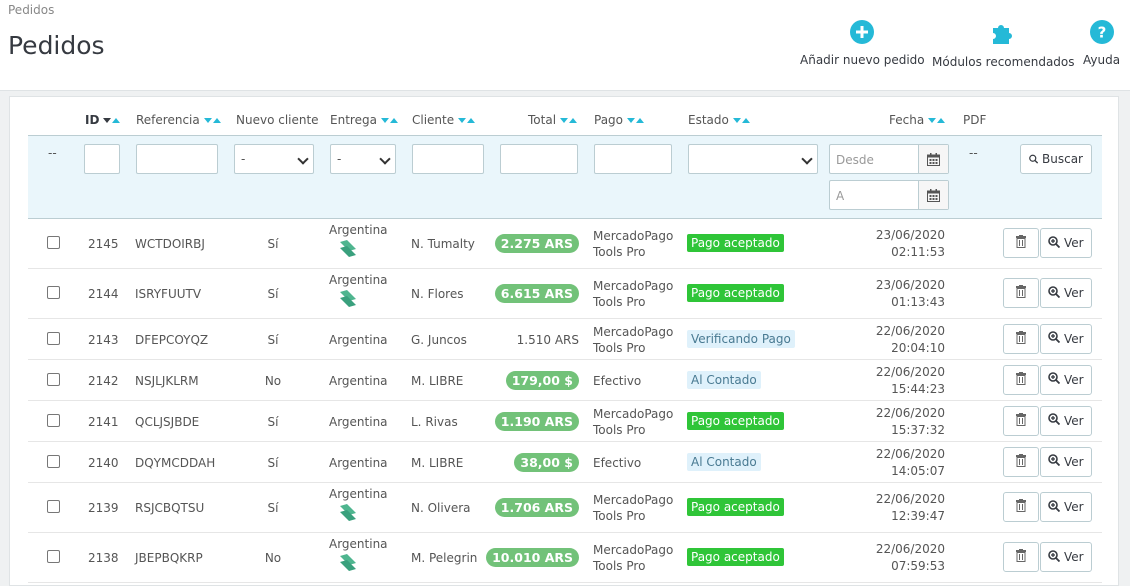 This screenshot has height=586, width=1130. I want to click on order-client: M. Pelegrin, so click(444, 558).